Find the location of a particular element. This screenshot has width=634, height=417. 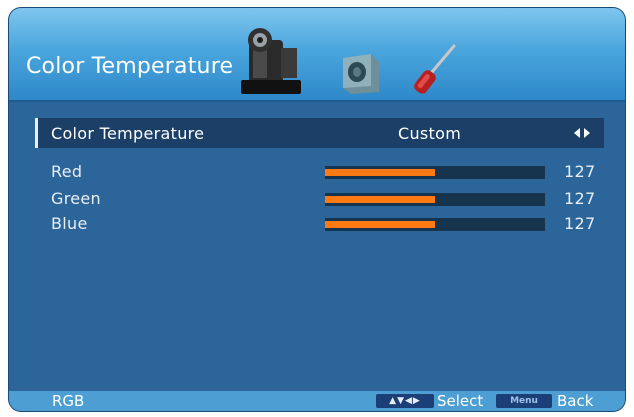

color-temperature-row: Color Temperature Custom is located at coordinates (319, 133).